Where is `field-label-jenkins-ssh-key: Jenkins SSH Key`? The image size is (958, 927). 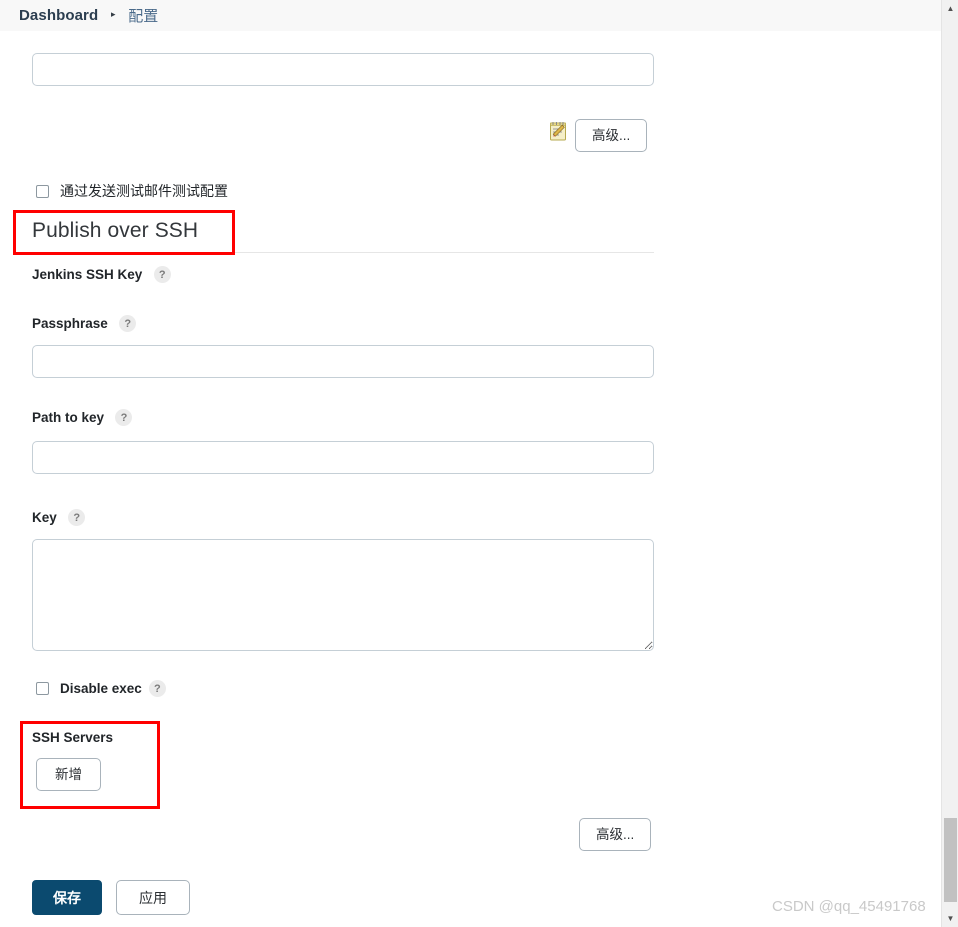 field-label-jenkins-ssh-key: Jenkins SSH Key is located at coordinates (87, 275).